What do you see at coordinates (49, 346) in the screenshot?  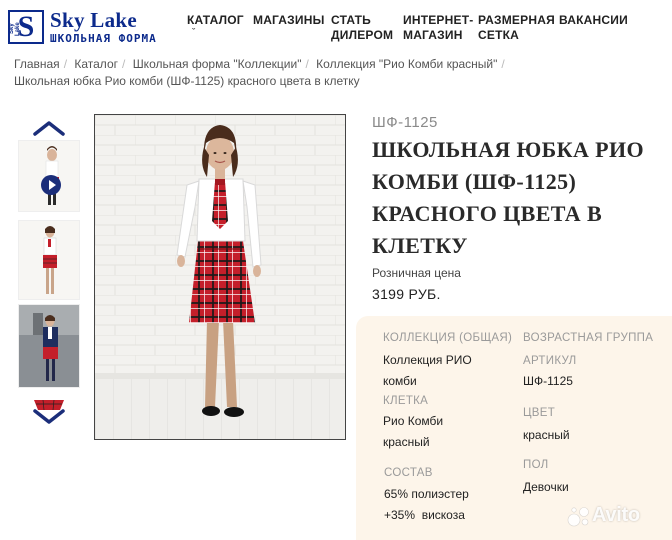 I see `thumbnail-image-blazer` at bounding box center [49, 346].